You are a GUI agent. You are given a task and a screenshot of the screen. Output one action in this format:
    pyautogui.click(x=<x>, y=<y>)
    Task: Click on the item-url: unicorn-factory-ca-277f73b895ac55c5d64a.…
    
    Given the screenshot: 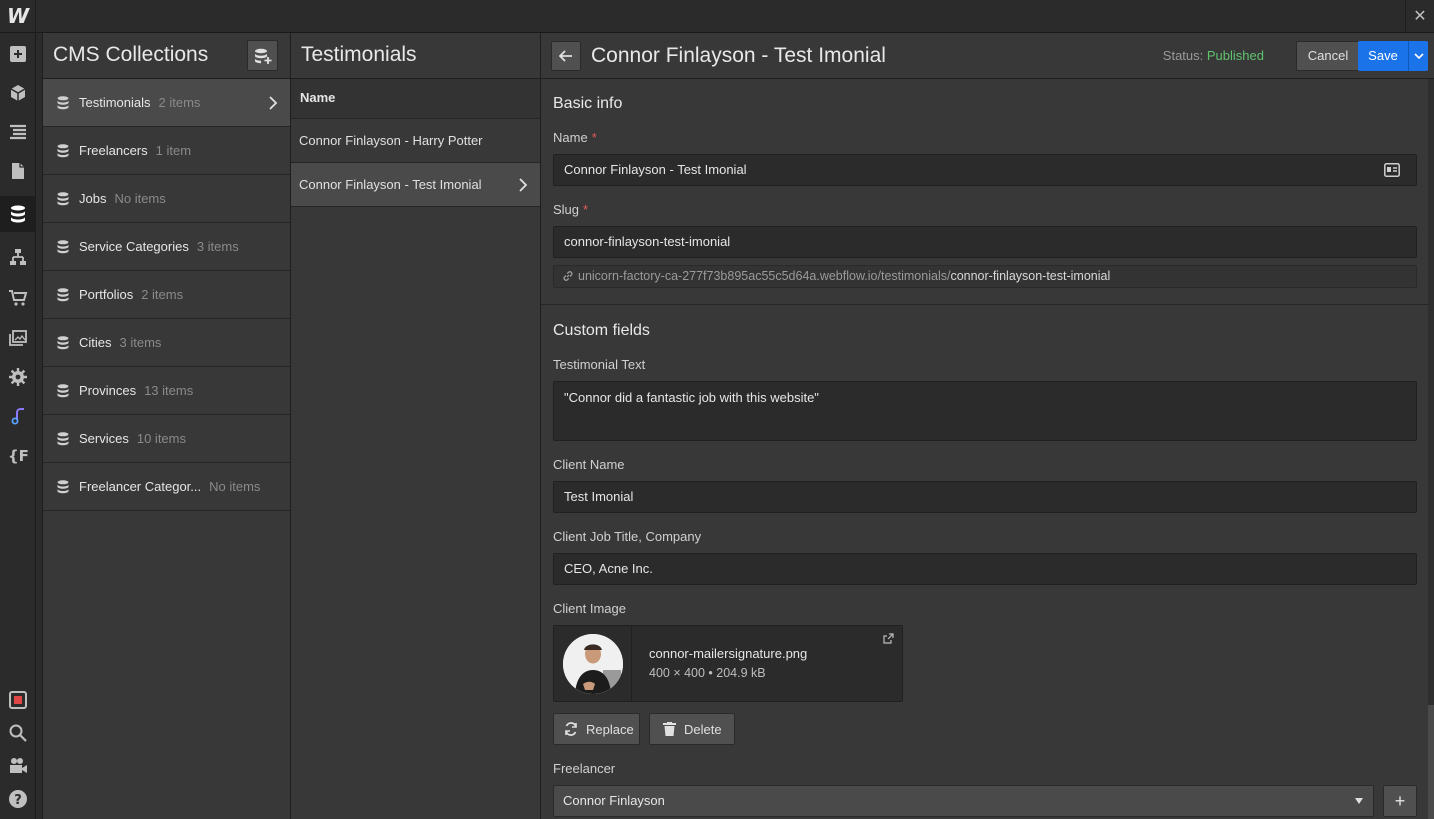 What is the action you would take?
    pyautogui.click(x=985, y=276)
    